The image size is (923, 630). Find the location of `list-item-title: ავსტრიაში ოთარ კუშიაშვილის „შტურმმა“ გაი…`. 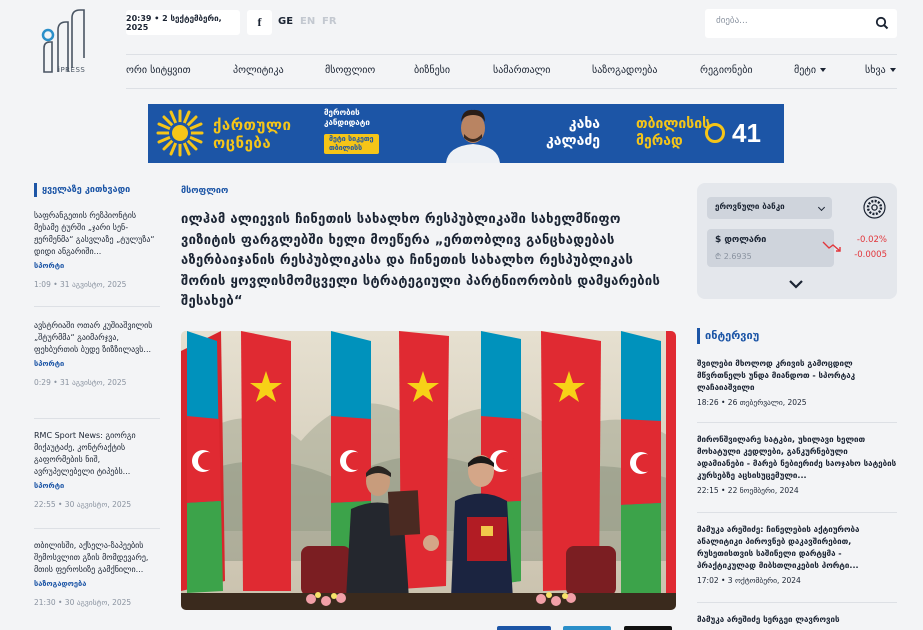

list-item-title: ავსტრიაში ოთარ კუშიაშვილის „შტურმმა“ გაი… is located at coordinates (97, 338).